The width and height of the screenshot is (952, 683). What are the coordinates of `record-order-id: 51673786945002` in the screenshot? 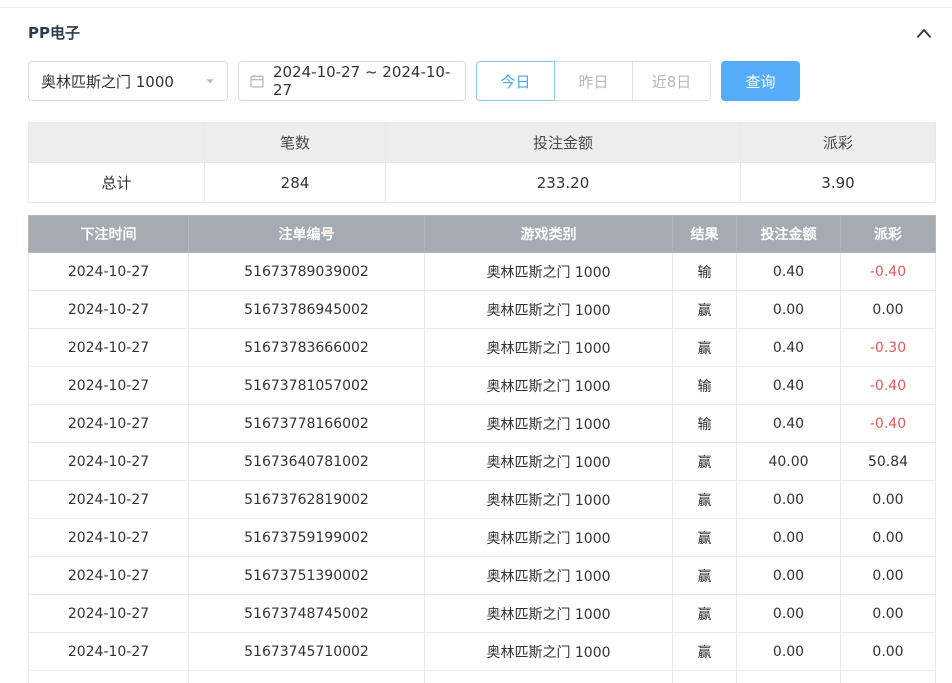 It's located at (306, 309).